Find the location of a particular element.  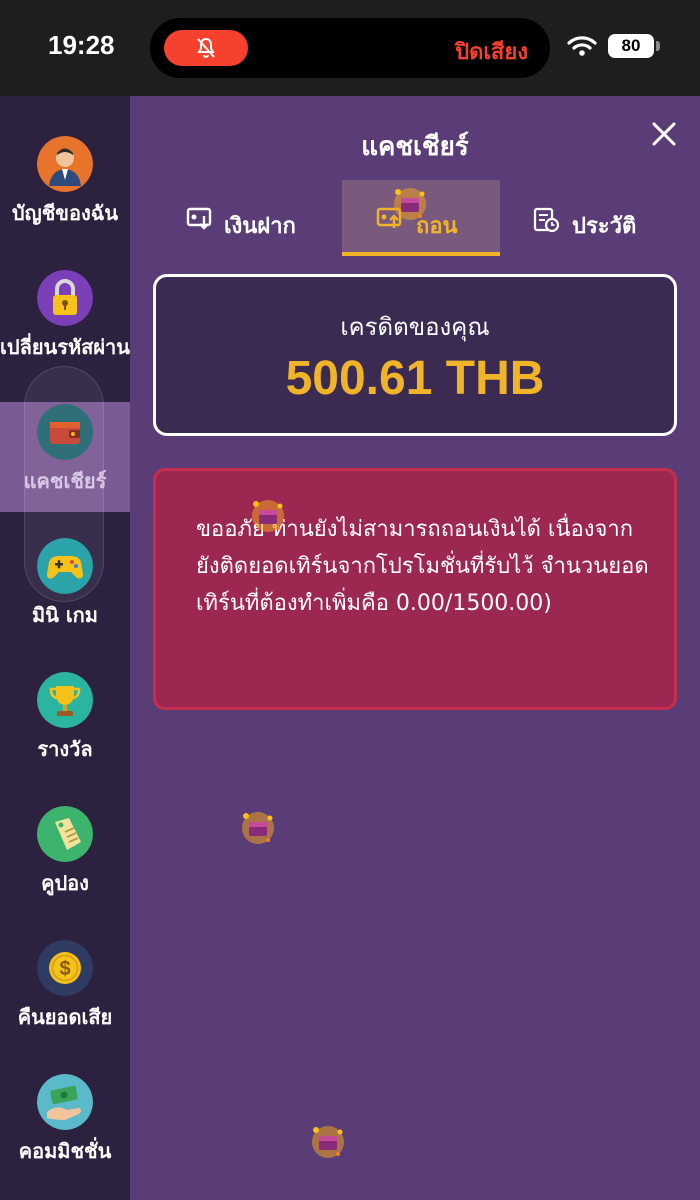

credit-card: เครดิตของคุณ 500.61 THB is located at coordinates (415, 355).